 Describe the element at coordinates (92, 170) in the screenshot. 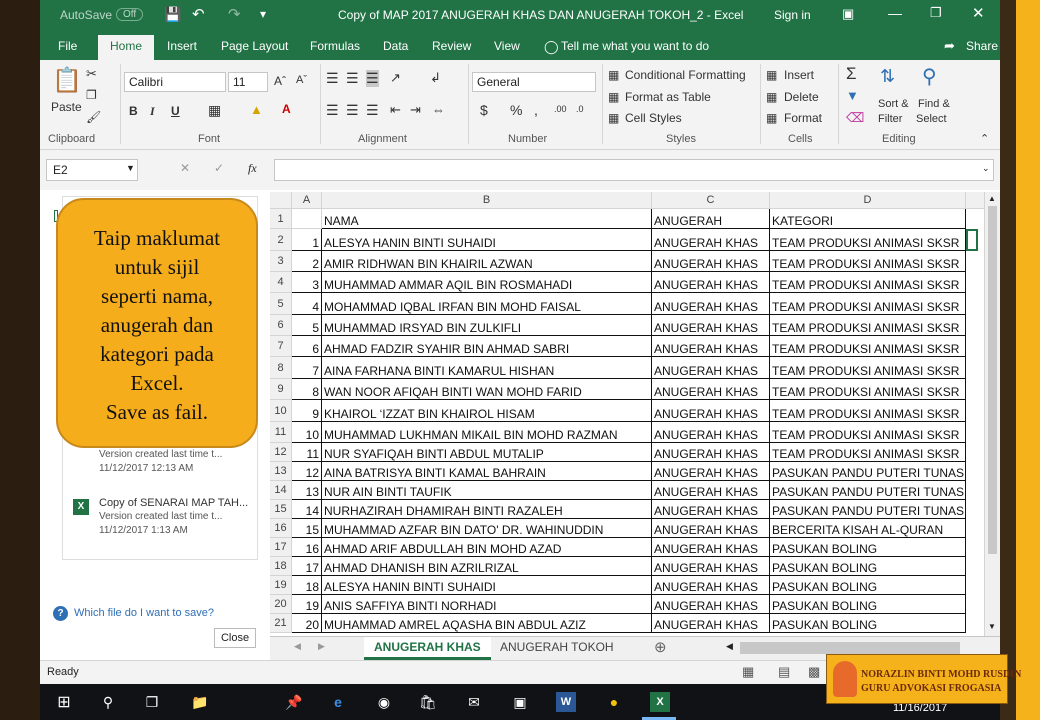

I see `name-box: E2` at that location.